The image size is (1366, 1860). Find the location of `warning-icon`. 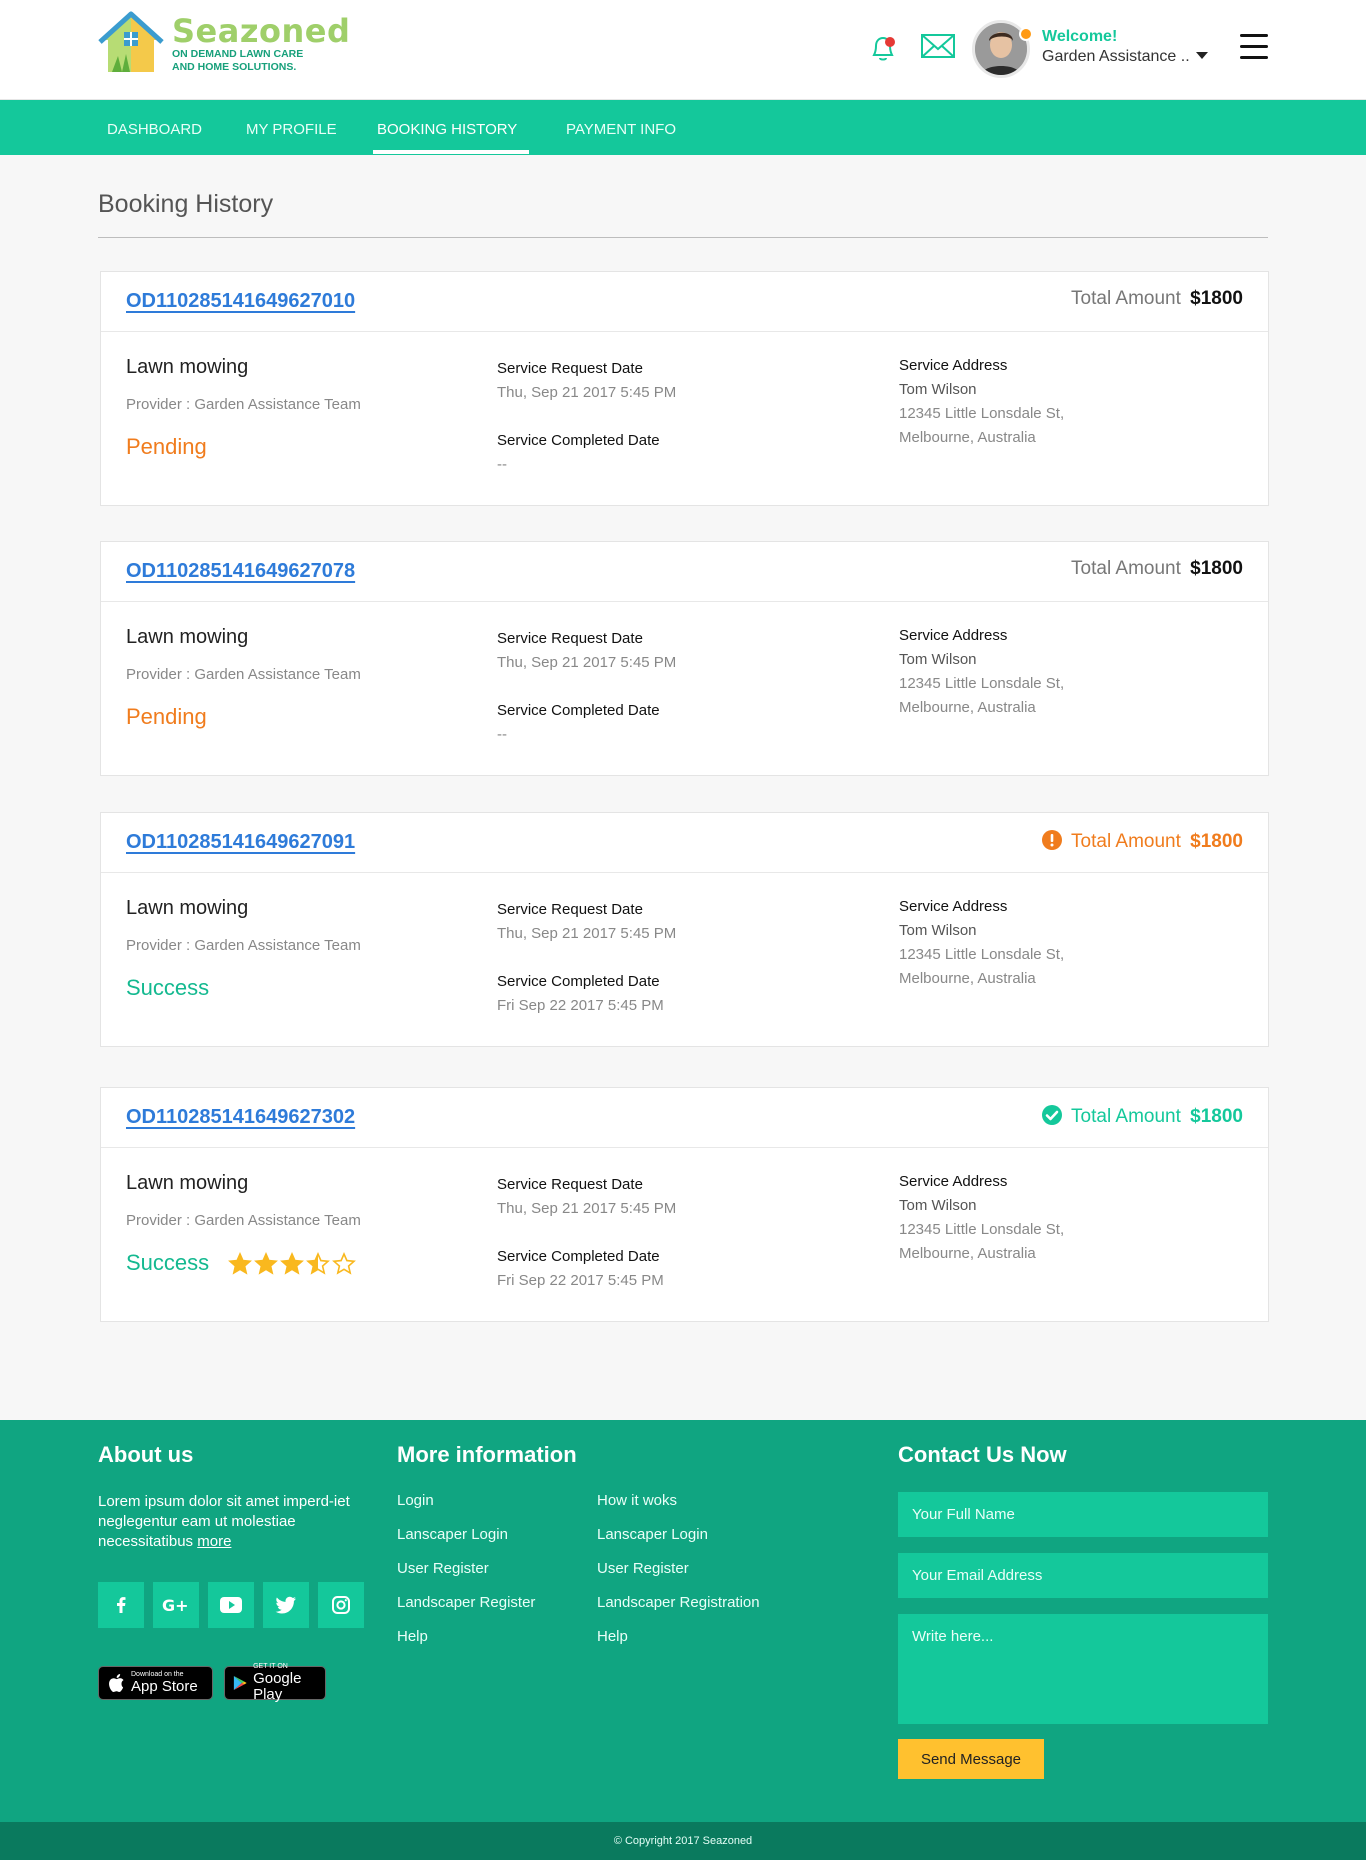

warning-icon is located at coordinates (1052, 840).